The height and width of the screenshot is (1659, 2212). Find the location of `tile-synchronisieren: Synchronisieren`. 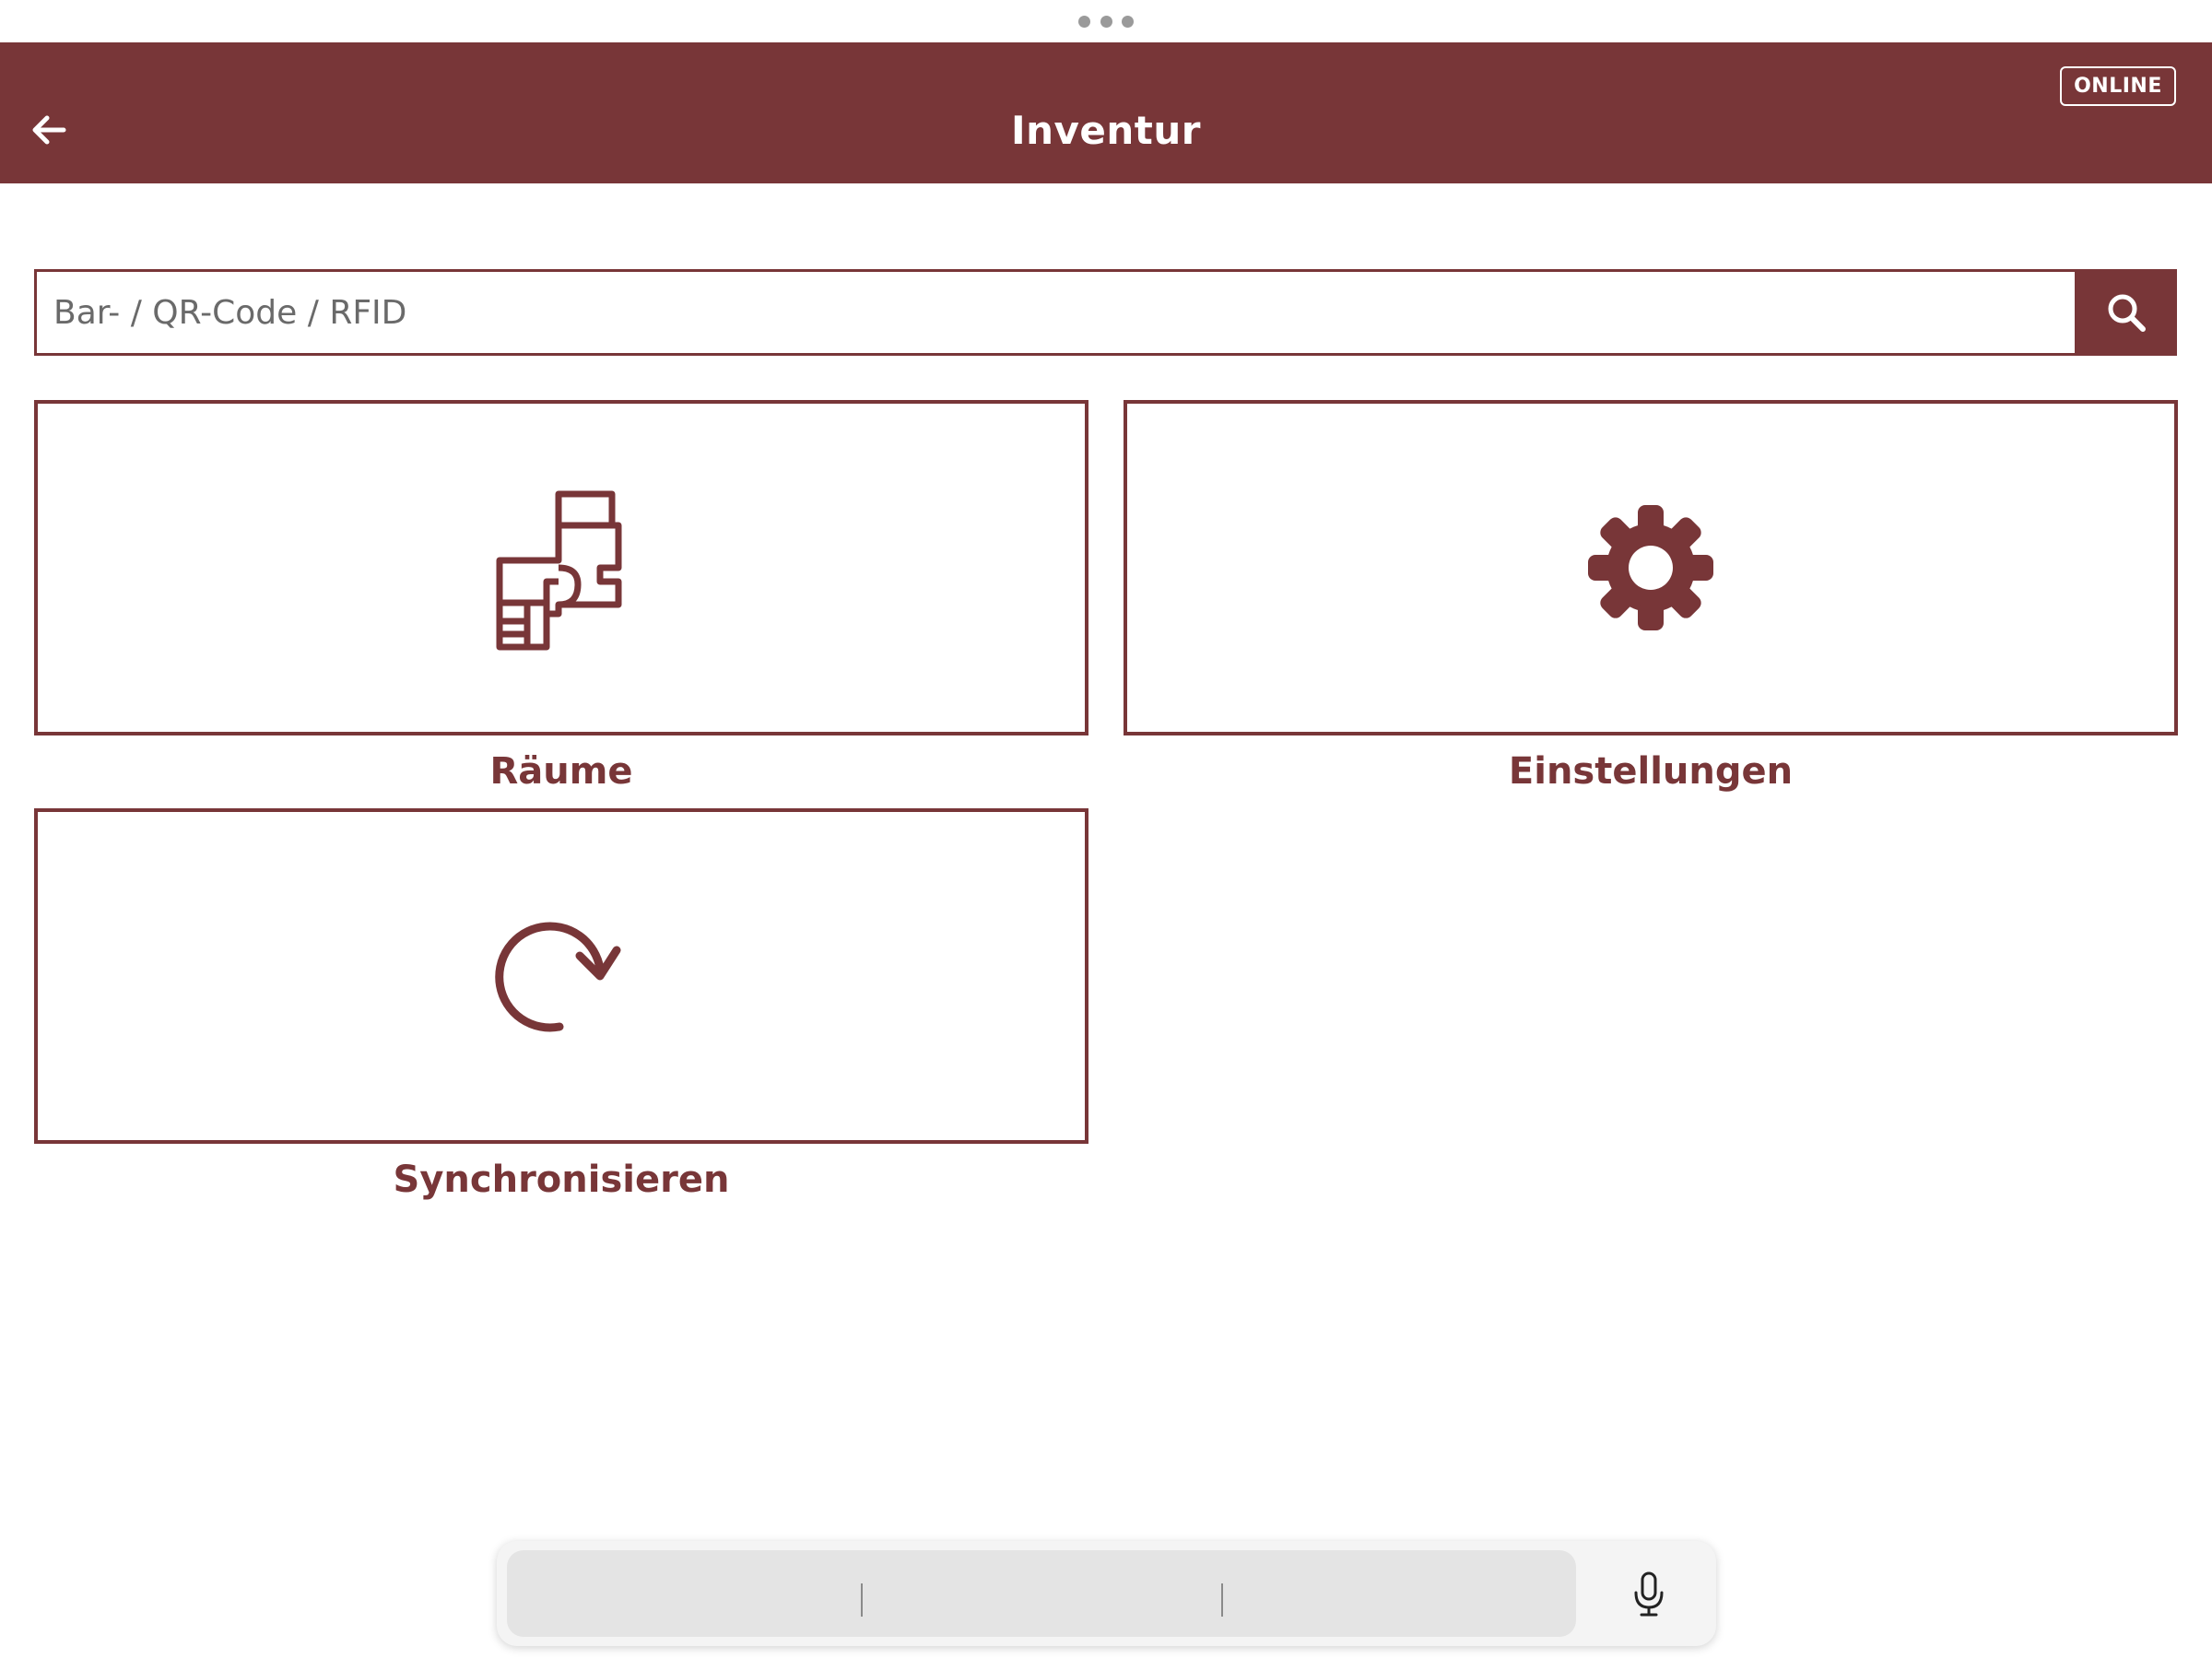

tile-synchronisieren: Synchronisieren is located at coordinates (561, 1006).